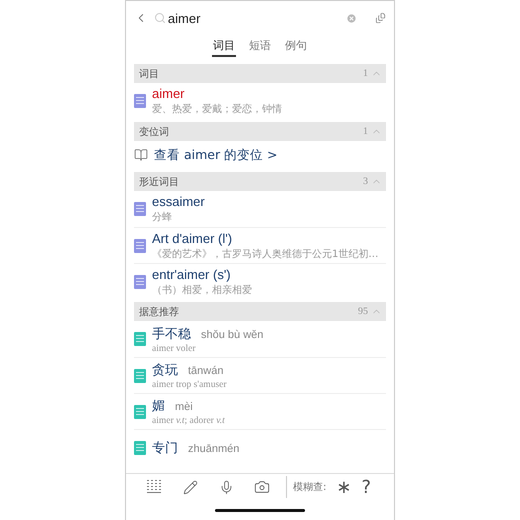  Describe the element at coordinates (256, 18) in the screenshot. I see `search-input: aimer` at that location.